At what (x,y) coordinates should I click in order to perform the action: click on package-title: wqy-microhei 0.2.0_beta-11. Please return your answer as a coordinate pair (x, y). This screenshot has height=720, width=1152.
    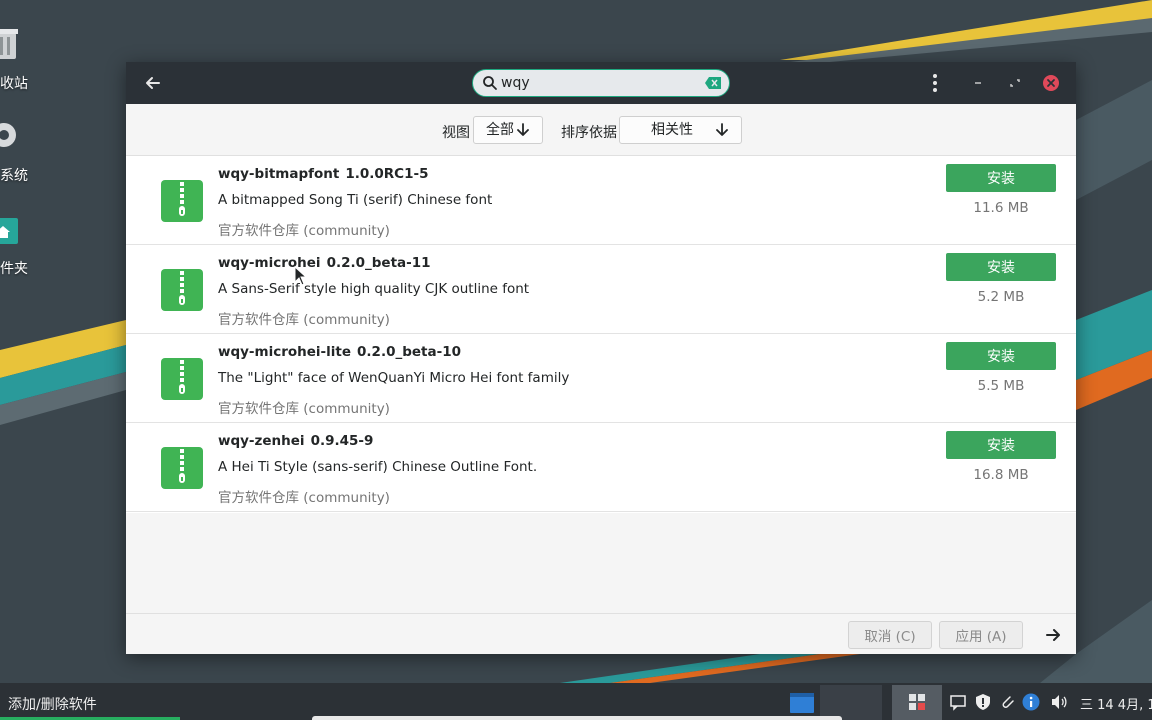
    Looking at the image, I should click on (324, 263).